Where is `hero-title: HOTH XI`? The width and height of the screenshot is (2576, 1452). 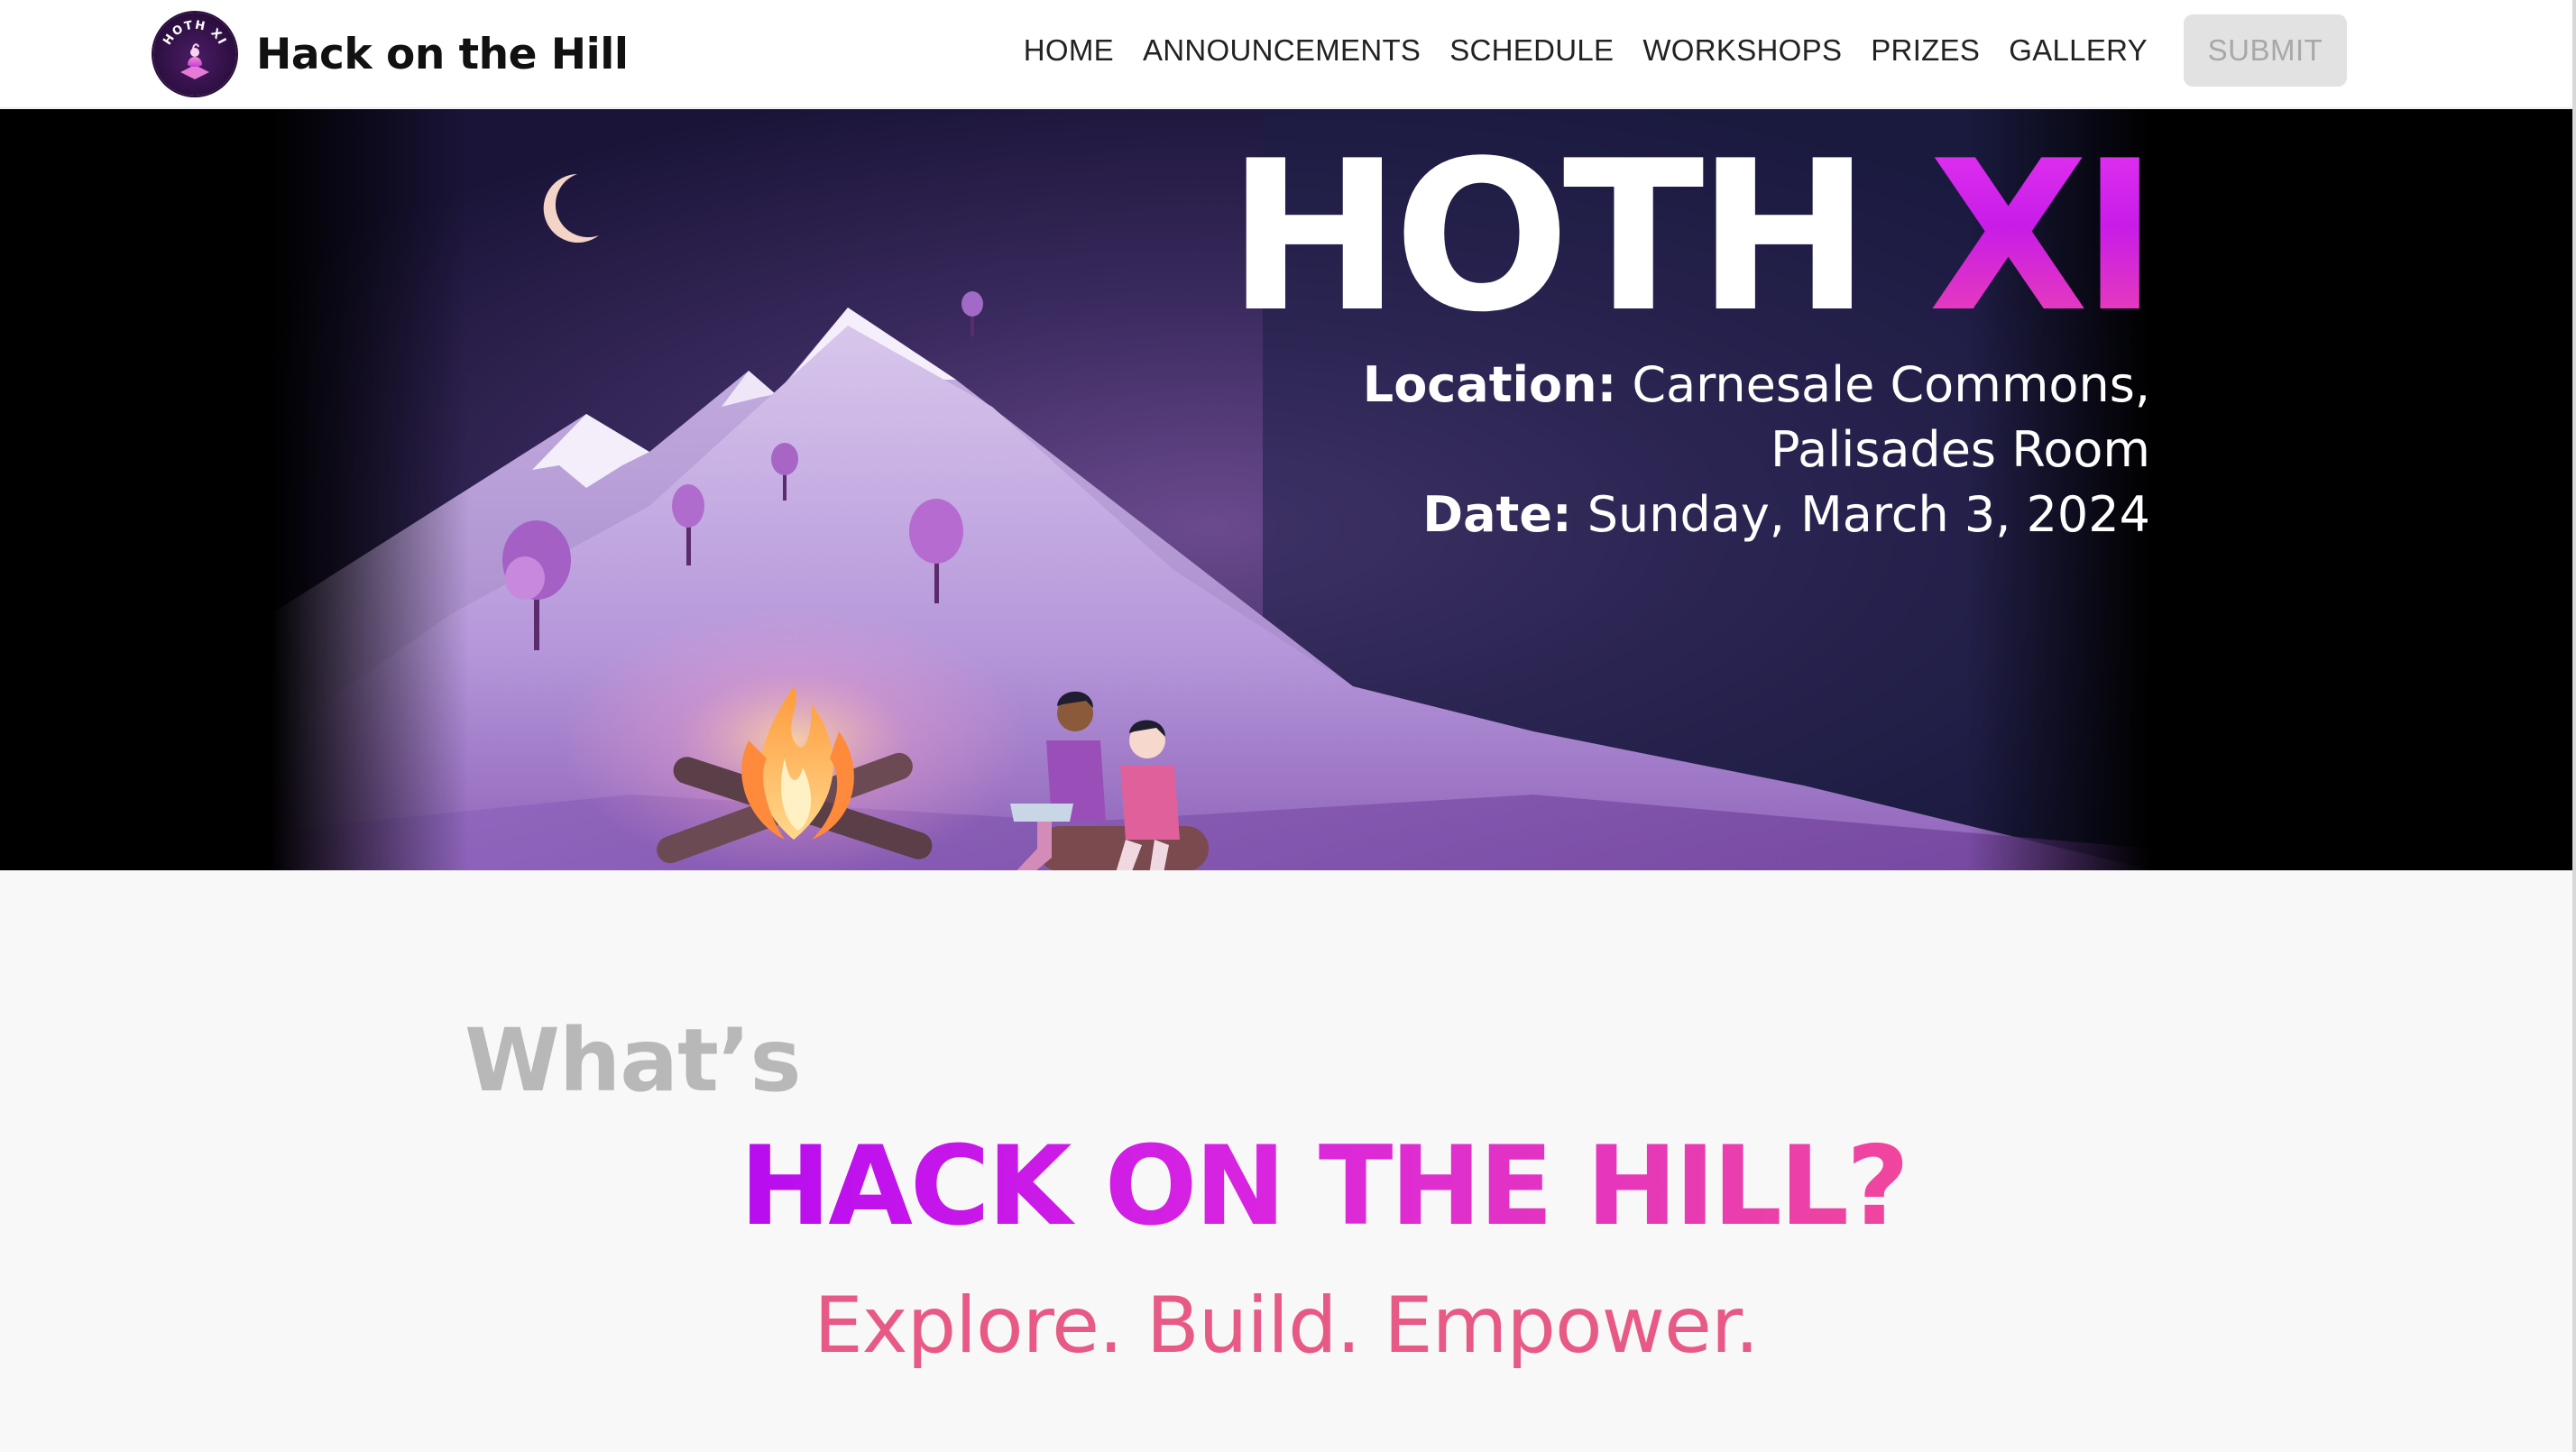
hero-title: HOTH XI is located at coordinates (1693, 238).